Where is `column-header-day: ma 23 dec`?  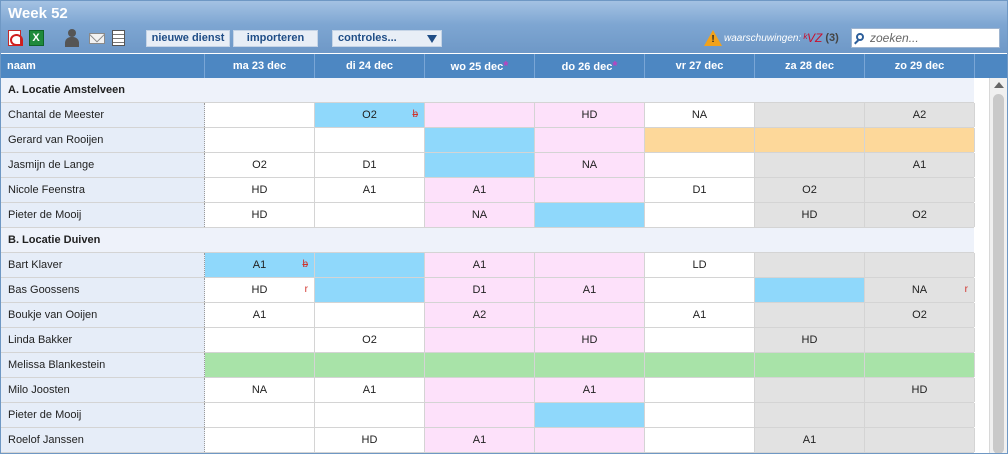 column-header-day: ma 23 dec is located at coordinates (260, 66).